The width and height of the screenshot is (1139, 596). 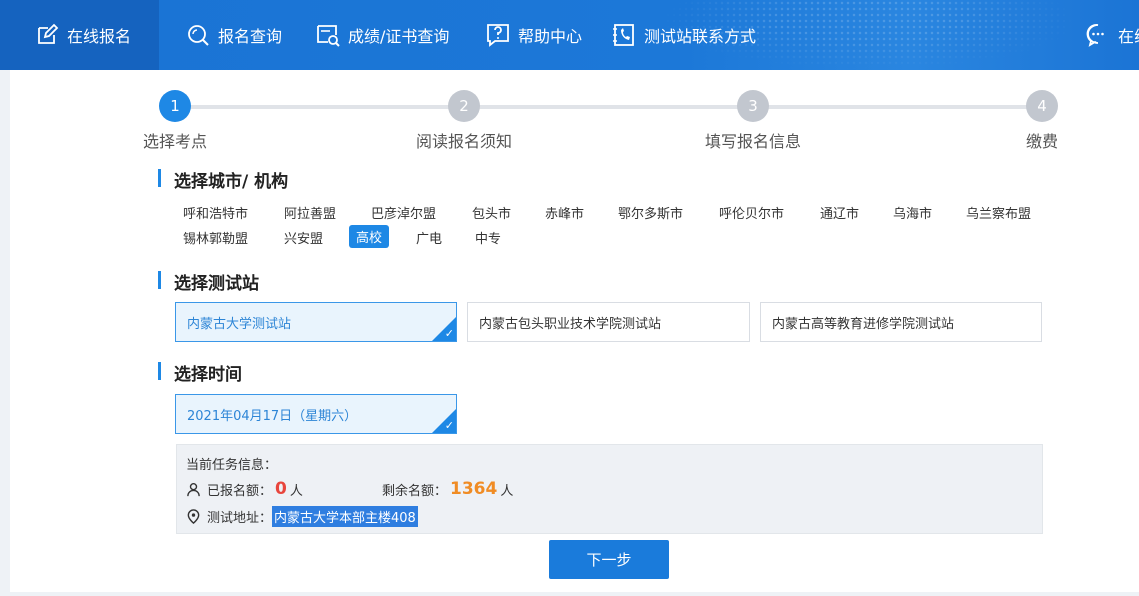 I want to click on step-2-label: 阅读报名须知, so click(x=464, y=141).